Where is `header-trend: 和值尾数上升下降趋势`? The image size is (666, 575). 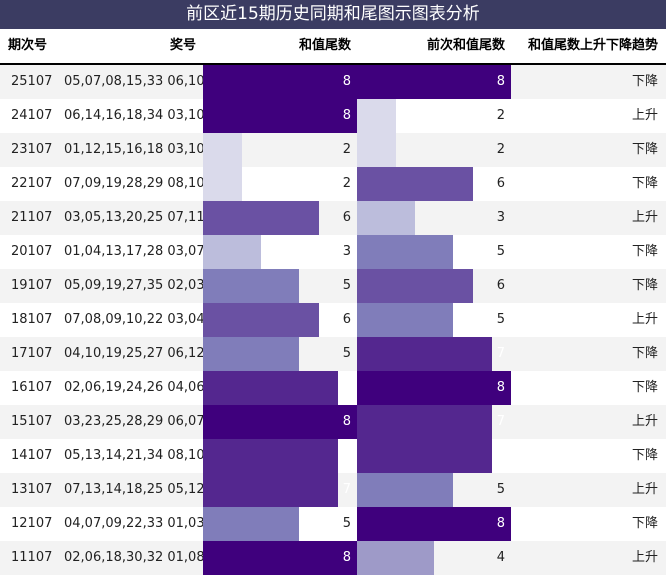
header-trend: 和值尾数上升下降趋势 is located at coordinates (592, 45).